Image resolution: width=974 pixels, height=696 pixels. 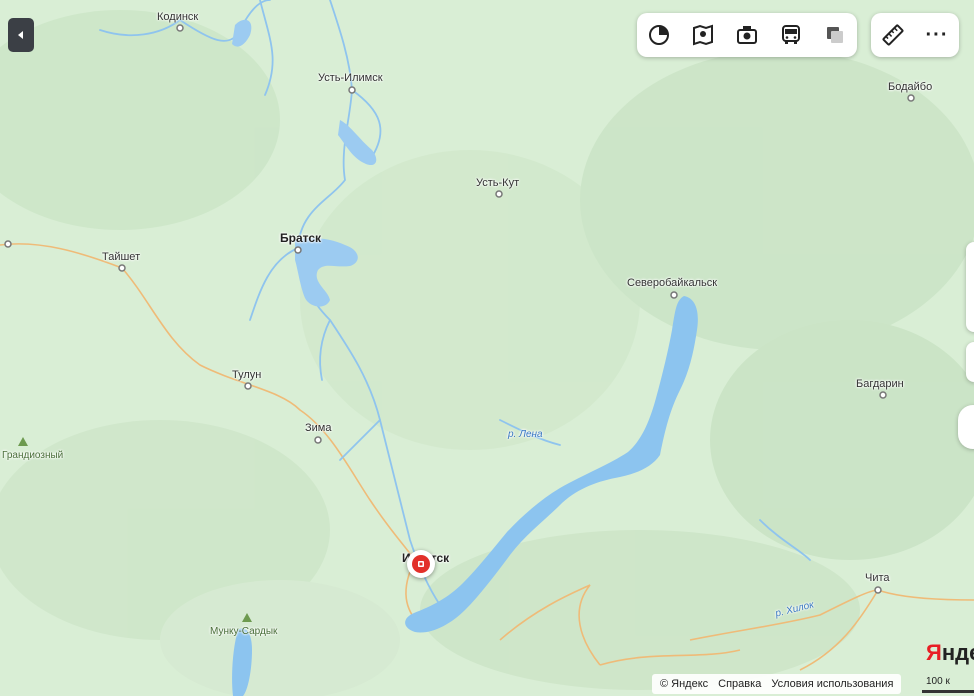 I want to click on ruler-button, so click(x=893, y=35).